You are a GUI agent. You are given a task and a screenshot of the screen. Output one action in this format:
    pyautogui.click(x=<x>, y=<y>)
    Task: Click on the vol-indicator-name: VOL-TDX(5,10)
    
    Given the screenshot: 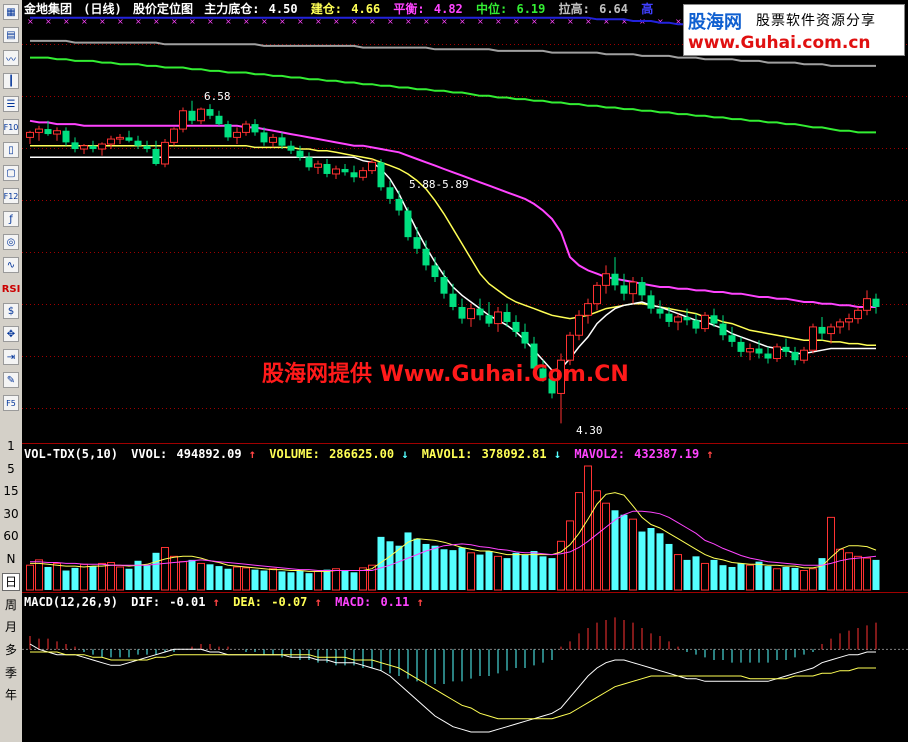 What is the action you would take?
    pyautogui.click(x=71, y=454)
    